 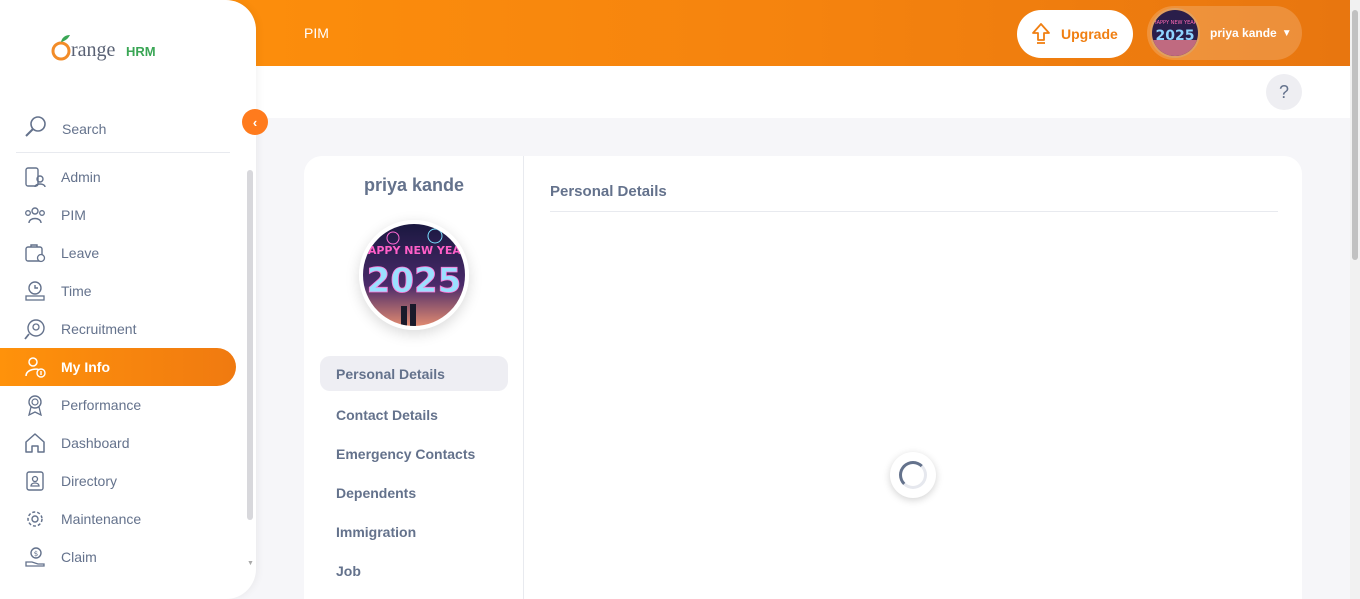 What do you see at coordinates (35, 253) in the screenshot?
I see `leave-icon` at bounding box center [35, 253].